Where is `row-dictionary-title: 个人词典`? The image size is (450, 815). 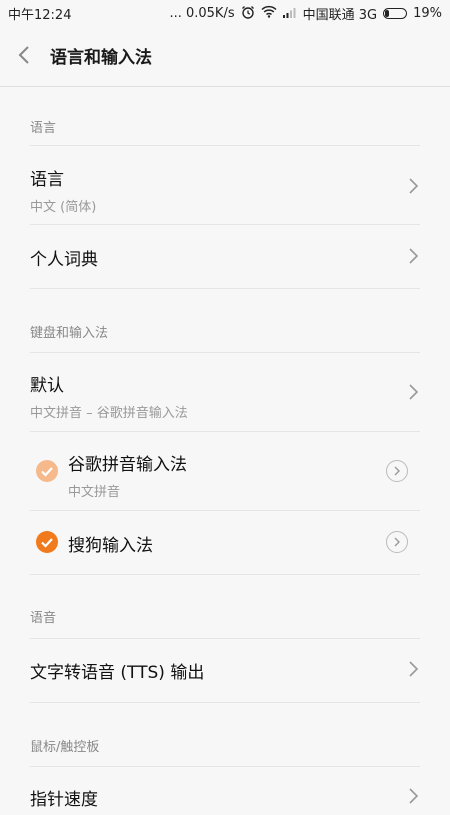 row-dictionary-title: 个人词典 is located at coordinates (64, 260).